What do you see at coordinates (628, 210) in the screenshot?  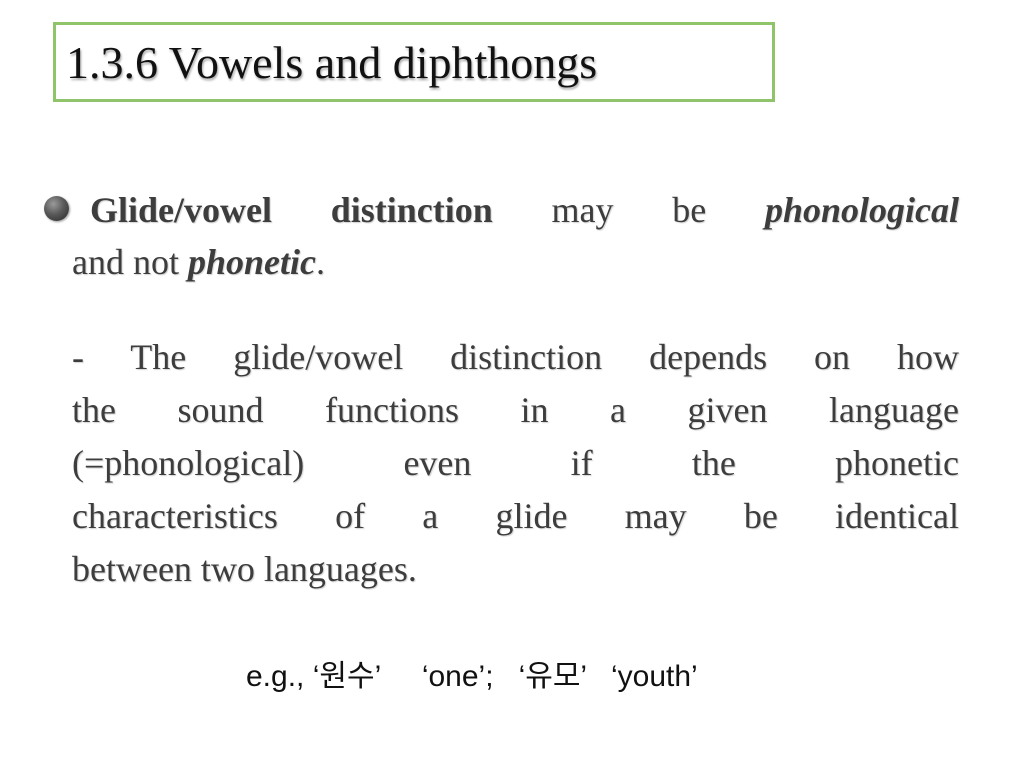 I see `main-bullet-connector: may be` at bounding box center [628, 210].